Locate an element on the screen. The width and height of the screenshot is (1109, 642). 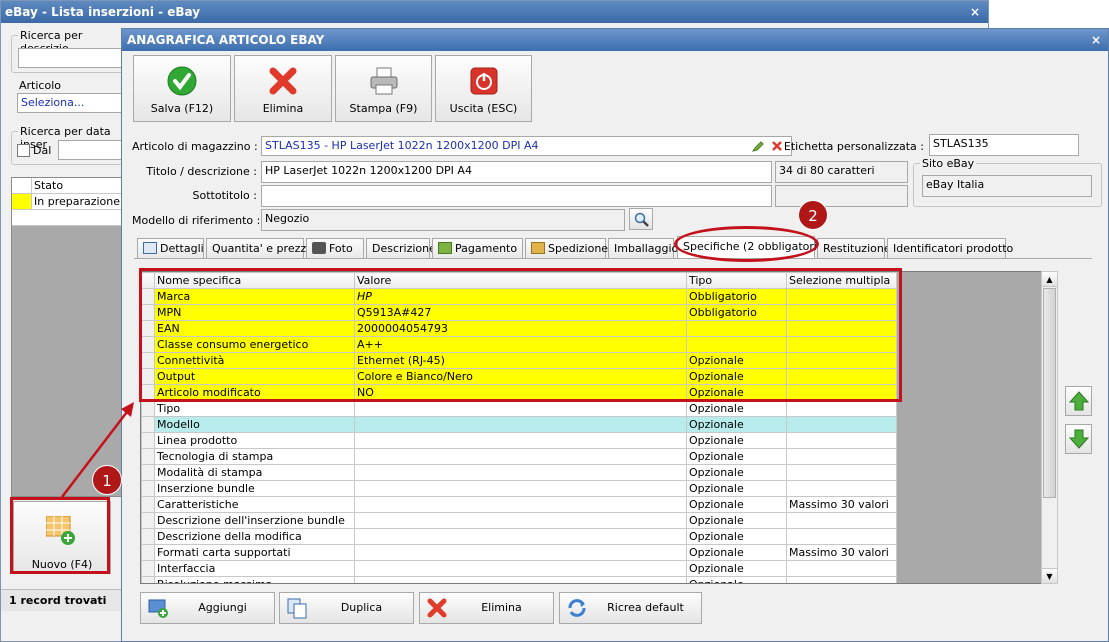
annotation-arrow is located at coordinates (97, 450).